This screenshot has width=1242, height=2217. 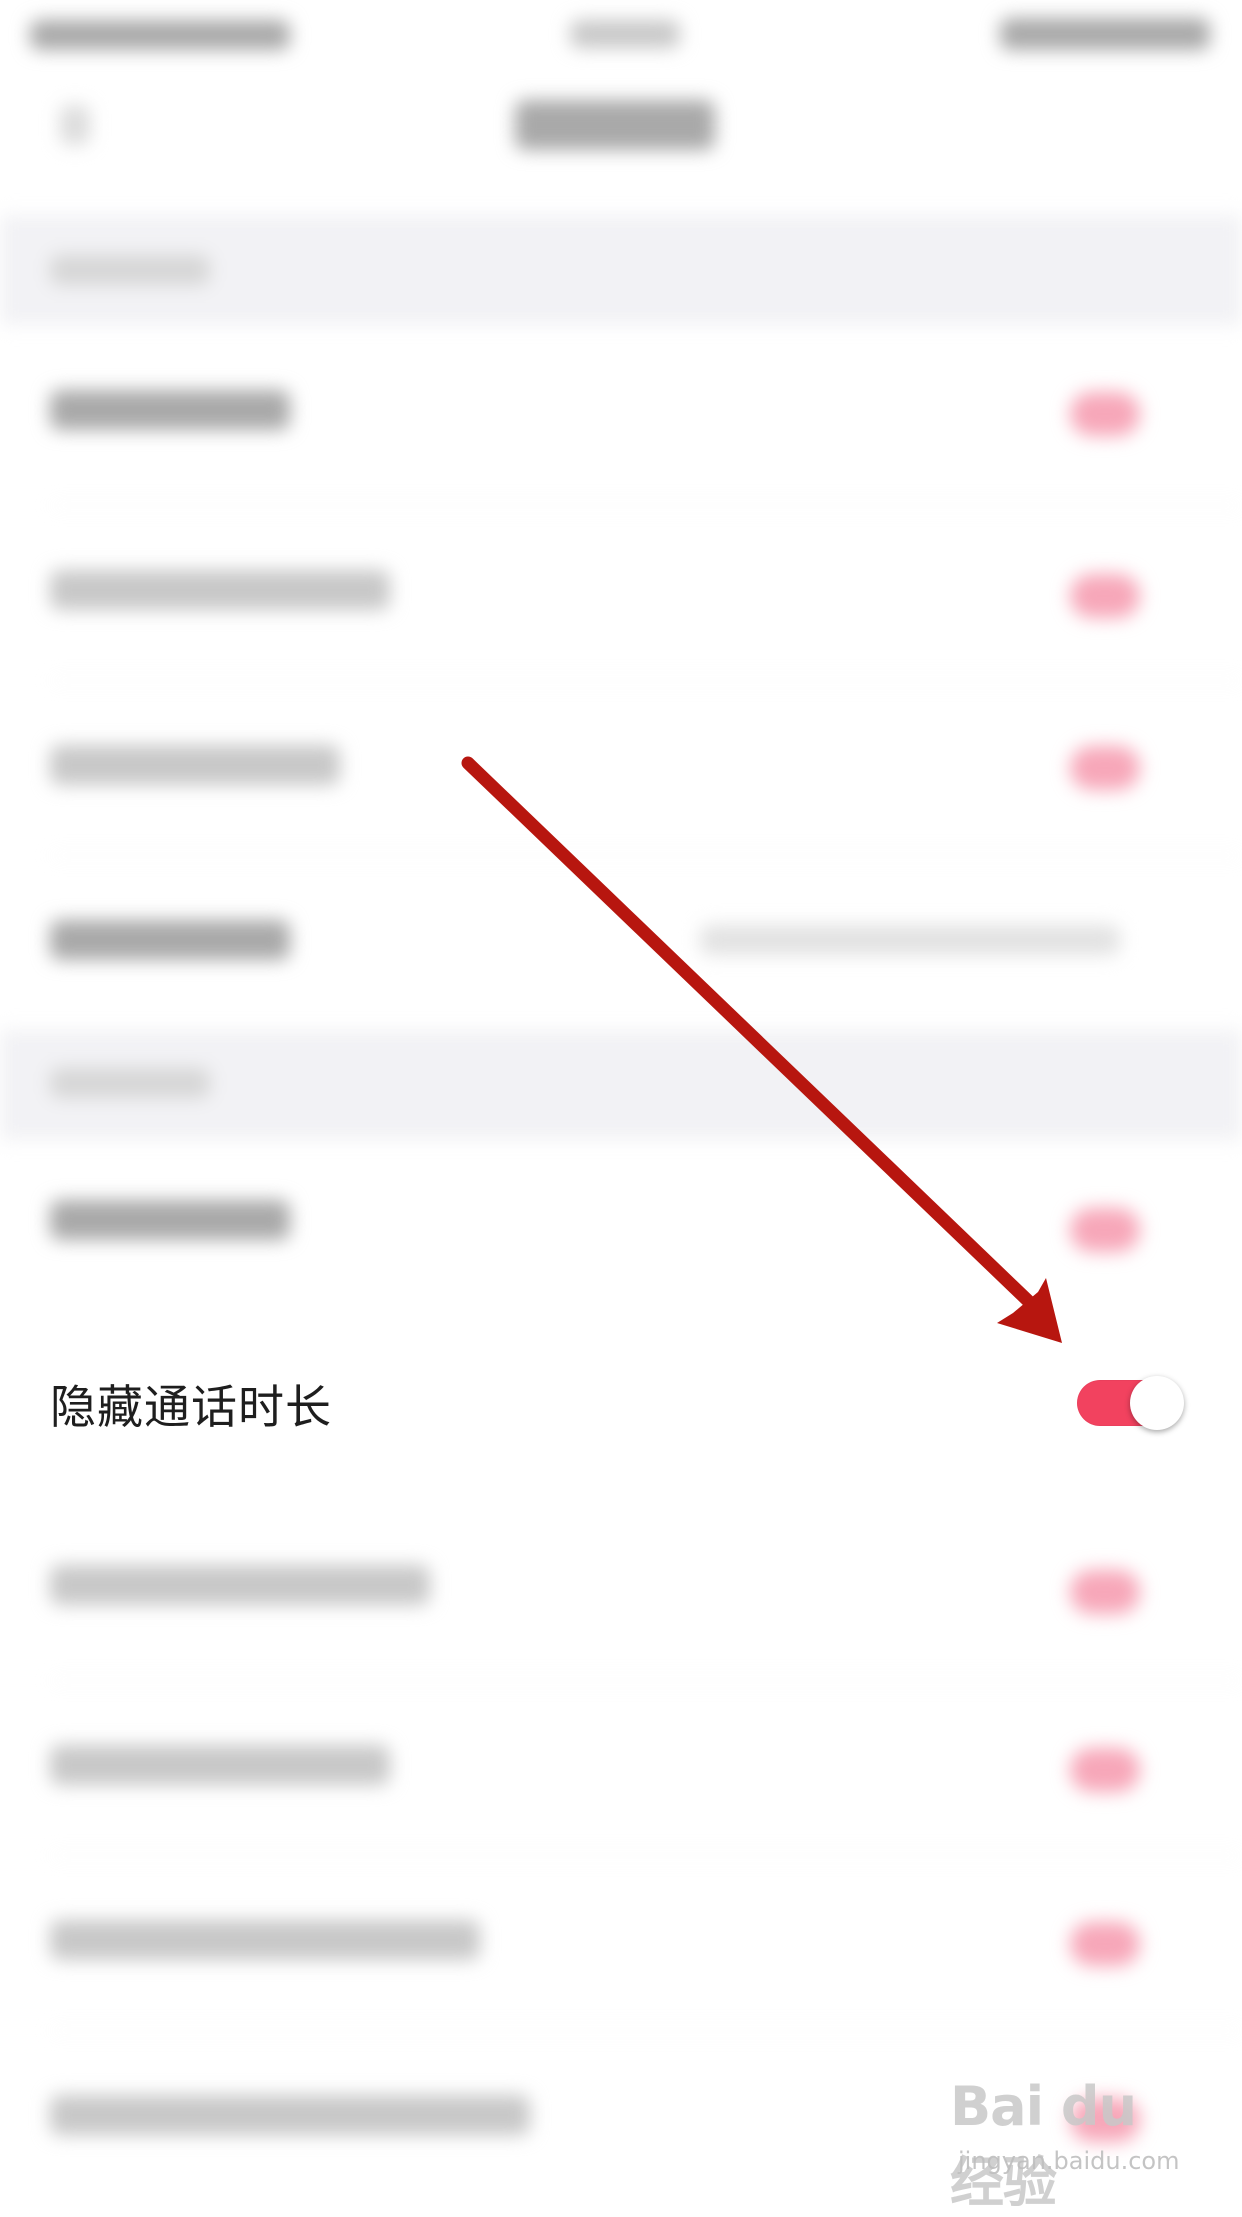 I want to click on section-header-2-label, so click(x=130, y=1083).